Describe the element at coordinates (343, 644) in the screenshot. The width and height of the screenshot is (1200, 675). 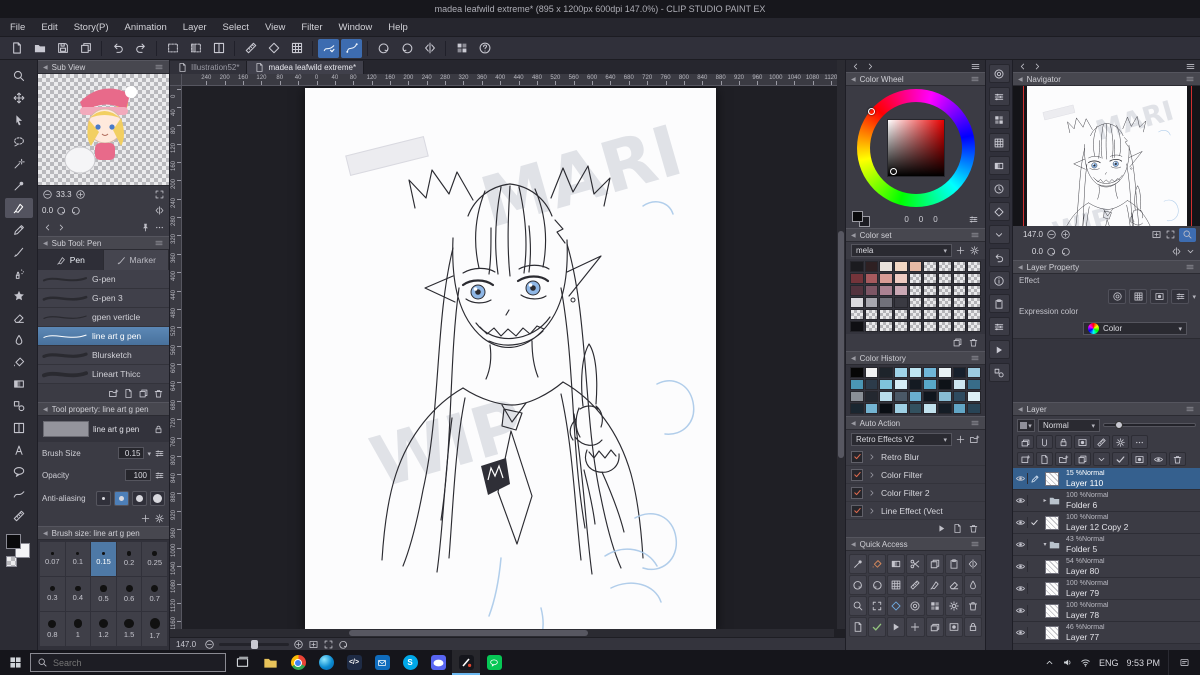
I see `reset-rotation-button` at that location.